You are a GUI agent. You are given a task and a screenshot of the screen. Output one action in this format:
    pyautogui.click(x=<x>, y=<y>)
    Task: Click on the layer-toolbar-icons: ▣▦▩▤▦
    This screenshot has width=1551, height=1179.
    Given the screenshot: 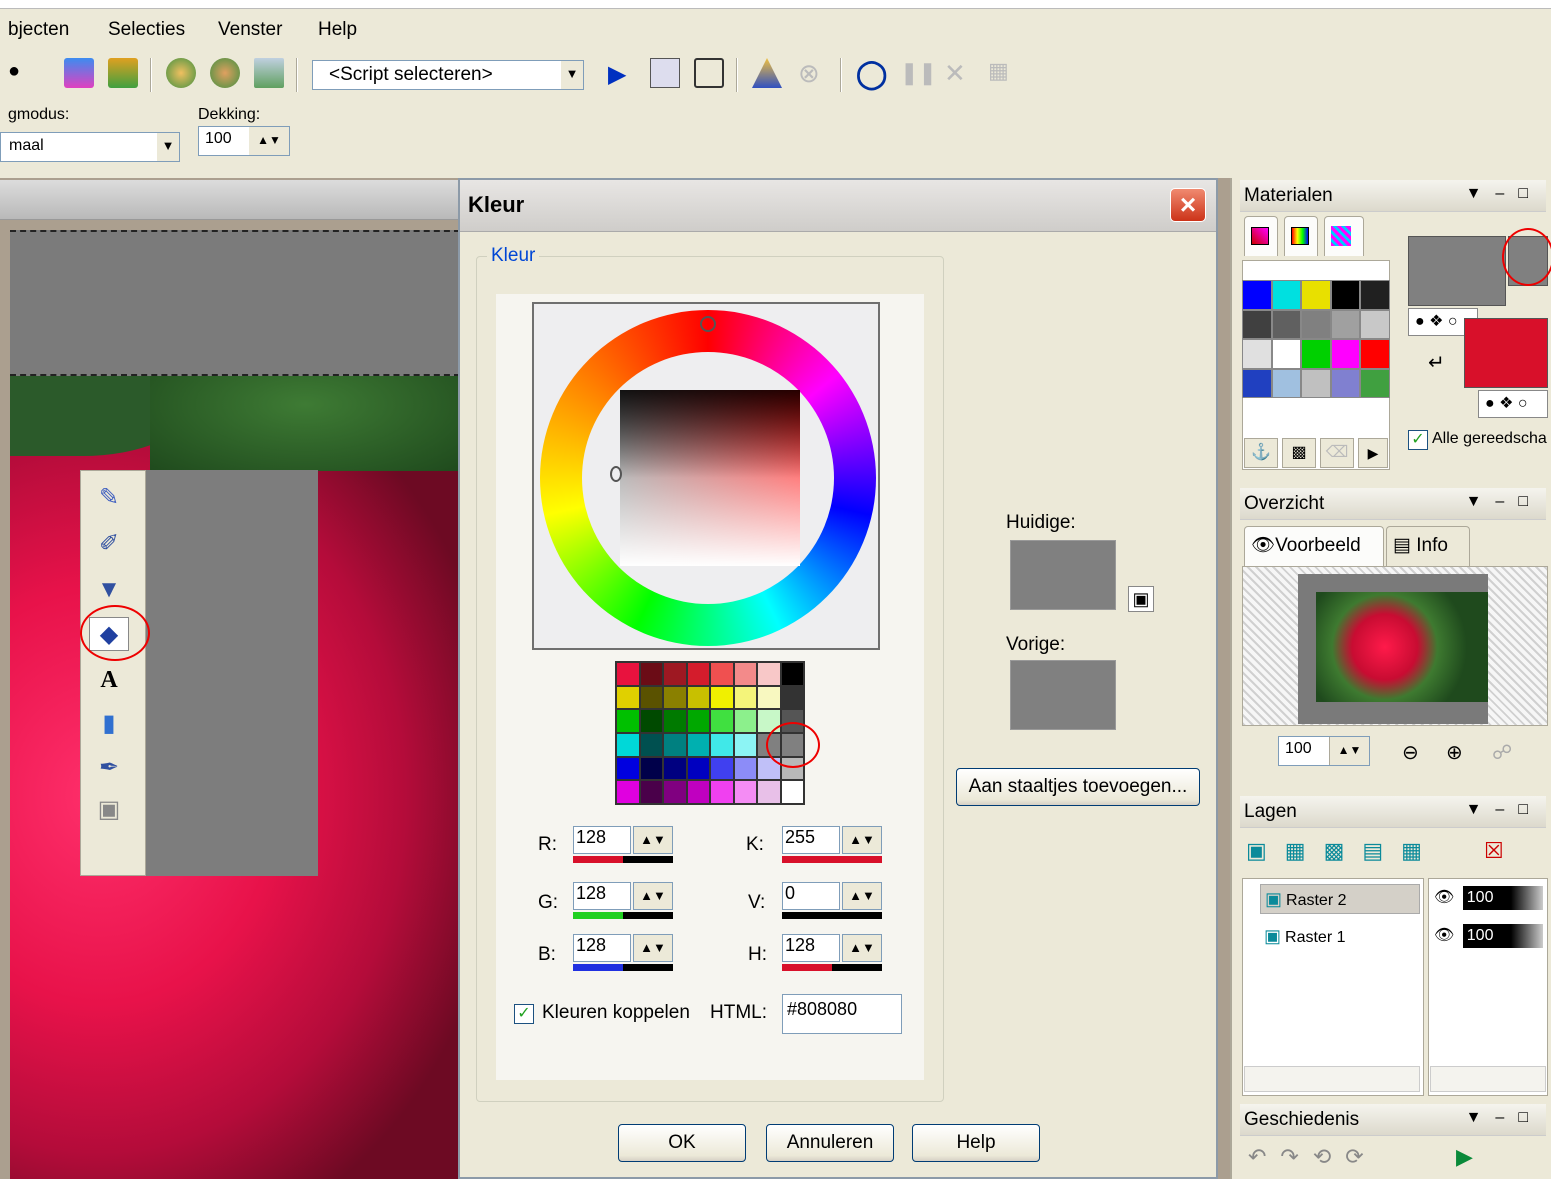 What is the action you would take?
    pyautogui.click(x=1343, y=851)
    